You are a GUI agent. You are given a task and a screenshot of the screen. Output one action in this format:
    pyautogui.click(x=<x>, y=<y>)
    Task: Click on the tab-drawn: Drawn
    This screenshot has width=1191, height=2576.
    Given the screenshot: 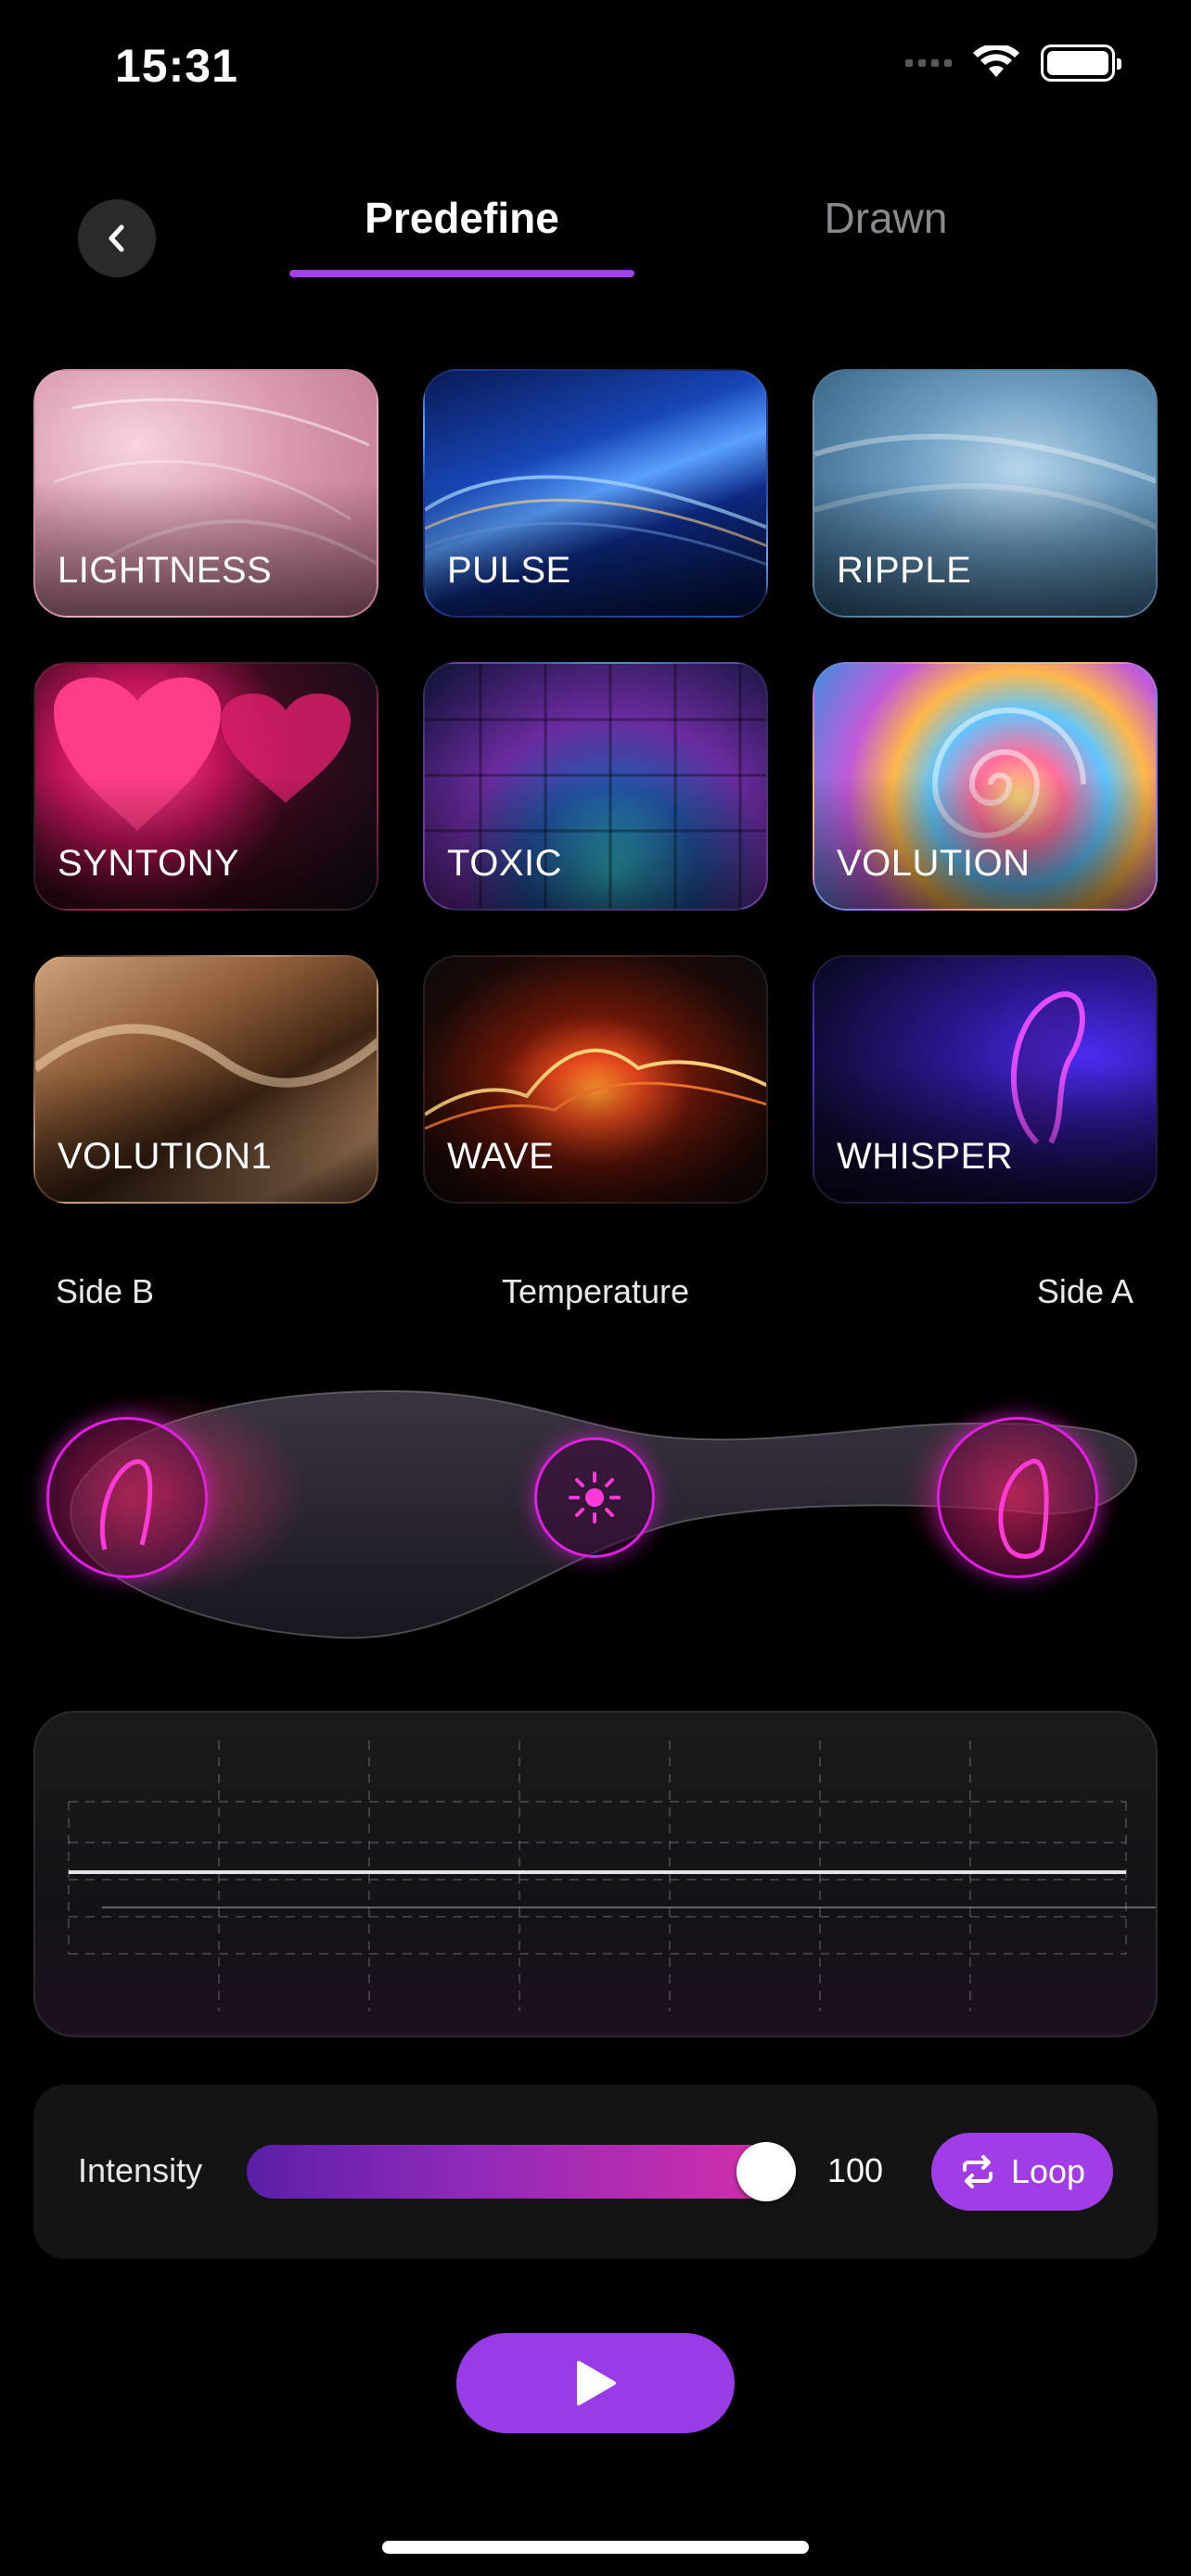 What is the action you would take?
    pyautogui.click(x=886, y=218)
    